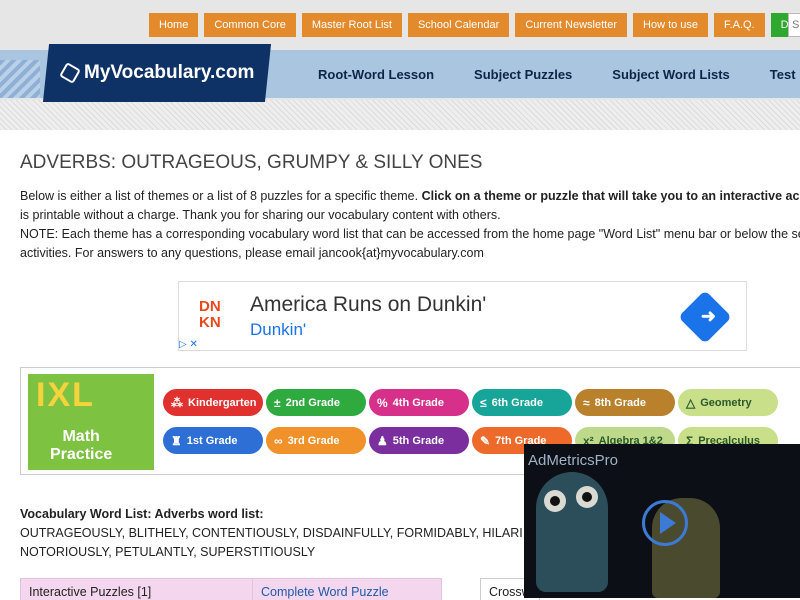 Image resolution: width=800 pixels, height=600 pixels. What do you see at coordinates (691, 402) in the screenshot?
I see `grade-icon: △` at bounding box center [691, 402].